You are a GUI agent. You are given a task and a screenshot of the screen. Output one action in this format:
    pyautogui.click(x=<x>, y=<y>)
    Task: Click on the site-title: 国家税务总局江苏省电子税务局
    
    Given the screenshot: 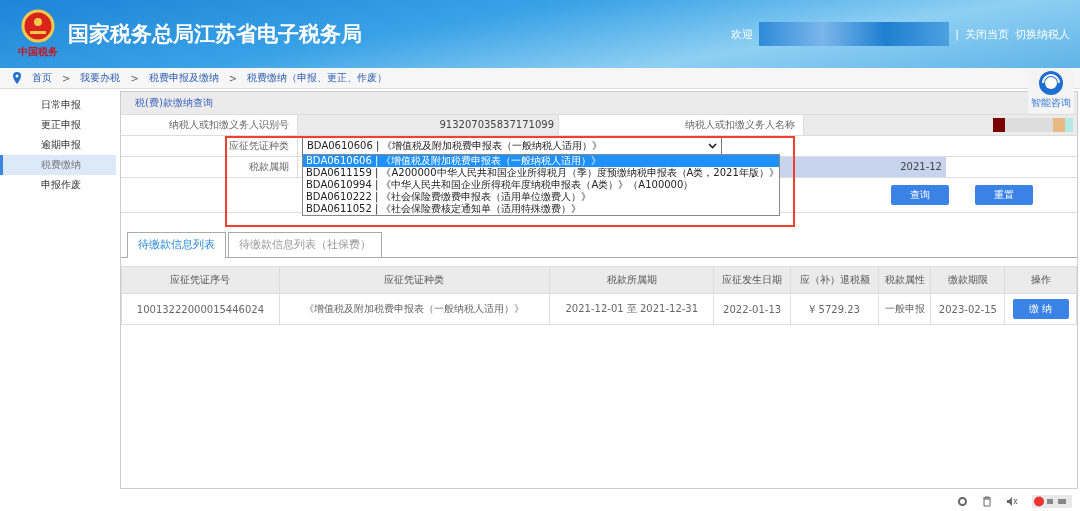 What is the action you would take?
    pyautogui.click(x=215, y=34)
    